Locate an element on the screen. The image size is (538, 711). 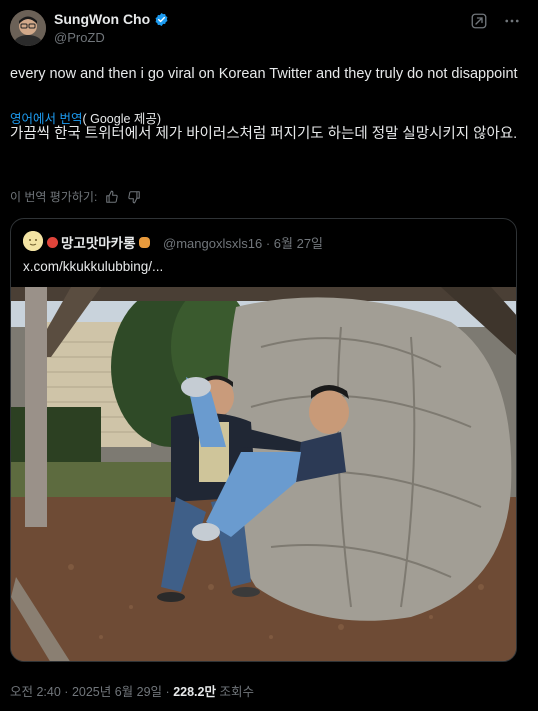
quoted-author-avatar is located at coordinates (33, 241).